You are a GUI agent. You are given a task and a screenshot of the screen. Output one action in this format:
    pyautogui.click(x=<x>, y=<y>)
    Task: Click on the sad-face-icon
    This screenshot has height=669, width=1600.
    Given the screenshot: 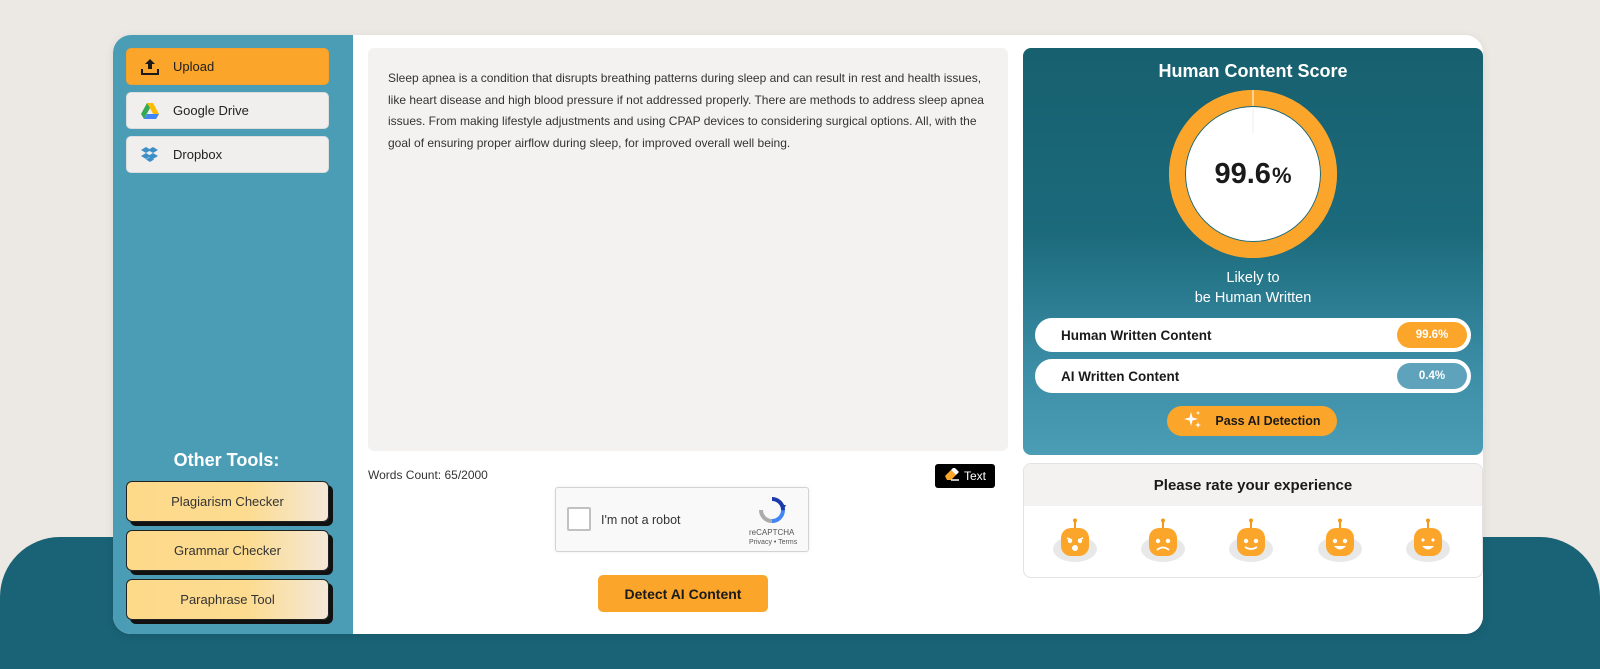 What is the action you would take?
    pyautogui.click(x=1163, y=541)
    